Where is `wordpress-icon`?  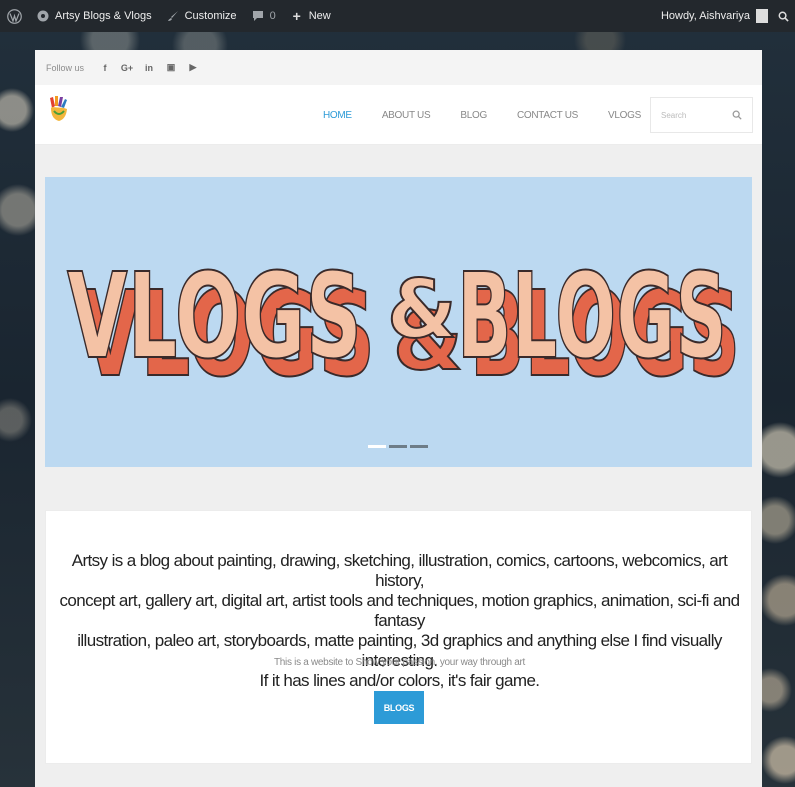 wordpress-icon is located at coordinates (14, 16).